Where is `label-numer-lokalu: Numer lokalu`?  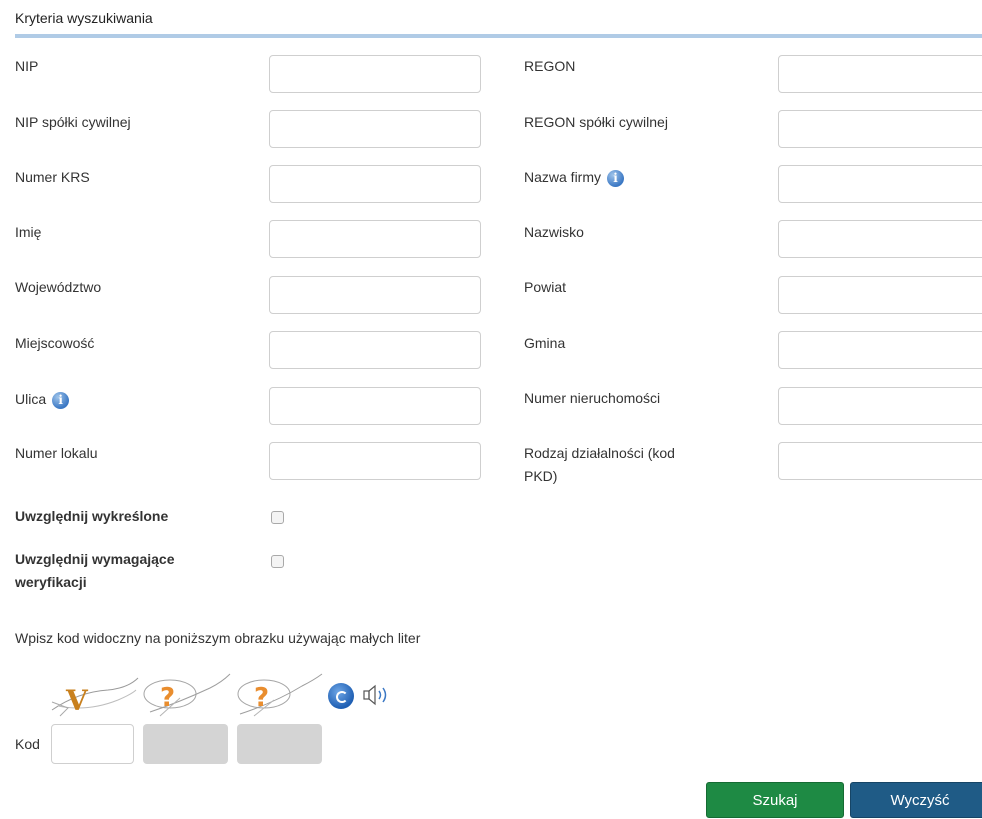
label-numer-lokalu: Numer lokalu is located at coordinates (56, 453).